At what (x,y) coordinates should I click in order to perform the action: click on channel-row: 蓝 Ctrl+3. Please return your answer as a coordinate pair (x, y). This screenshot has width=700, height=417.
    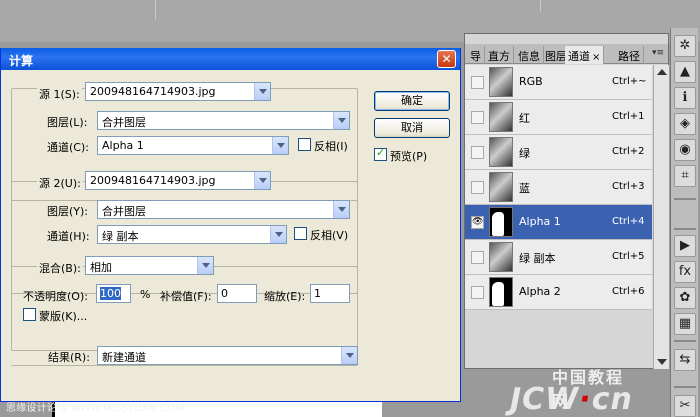
    Looking at the image, I should click on (558, 187).